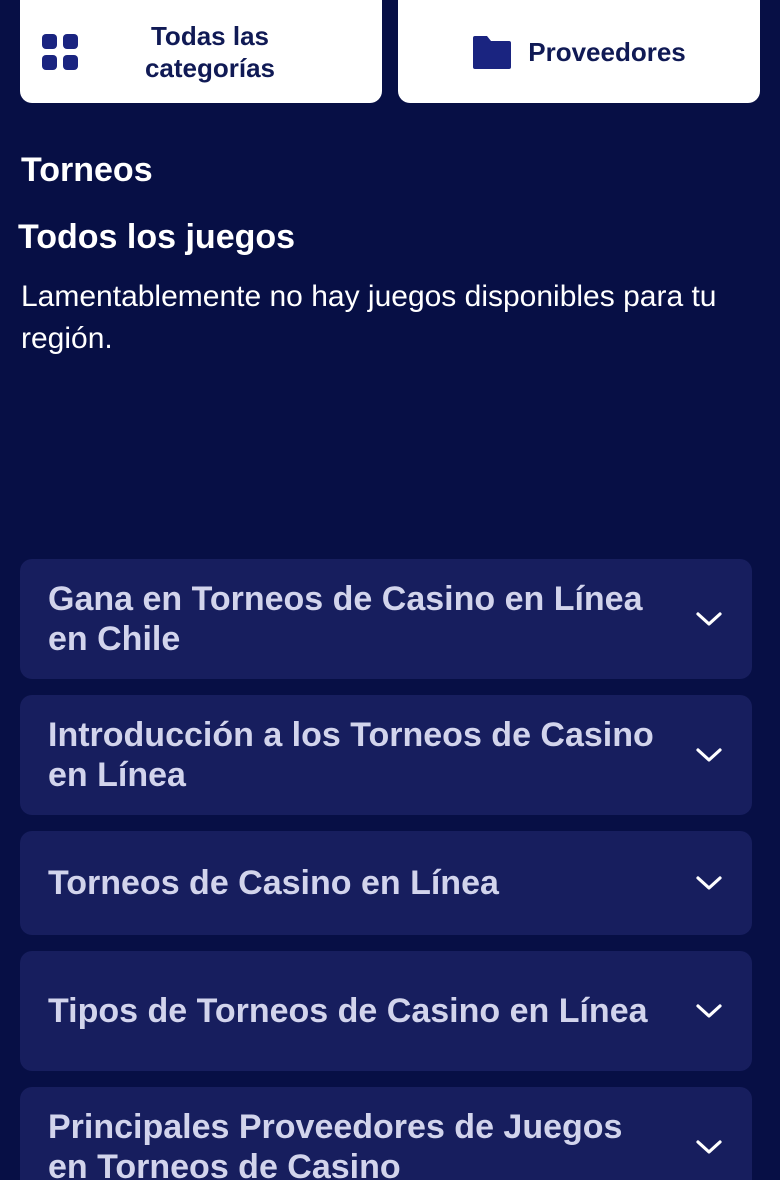  I want to click on section-heading: Torneos, so click(87, 170).